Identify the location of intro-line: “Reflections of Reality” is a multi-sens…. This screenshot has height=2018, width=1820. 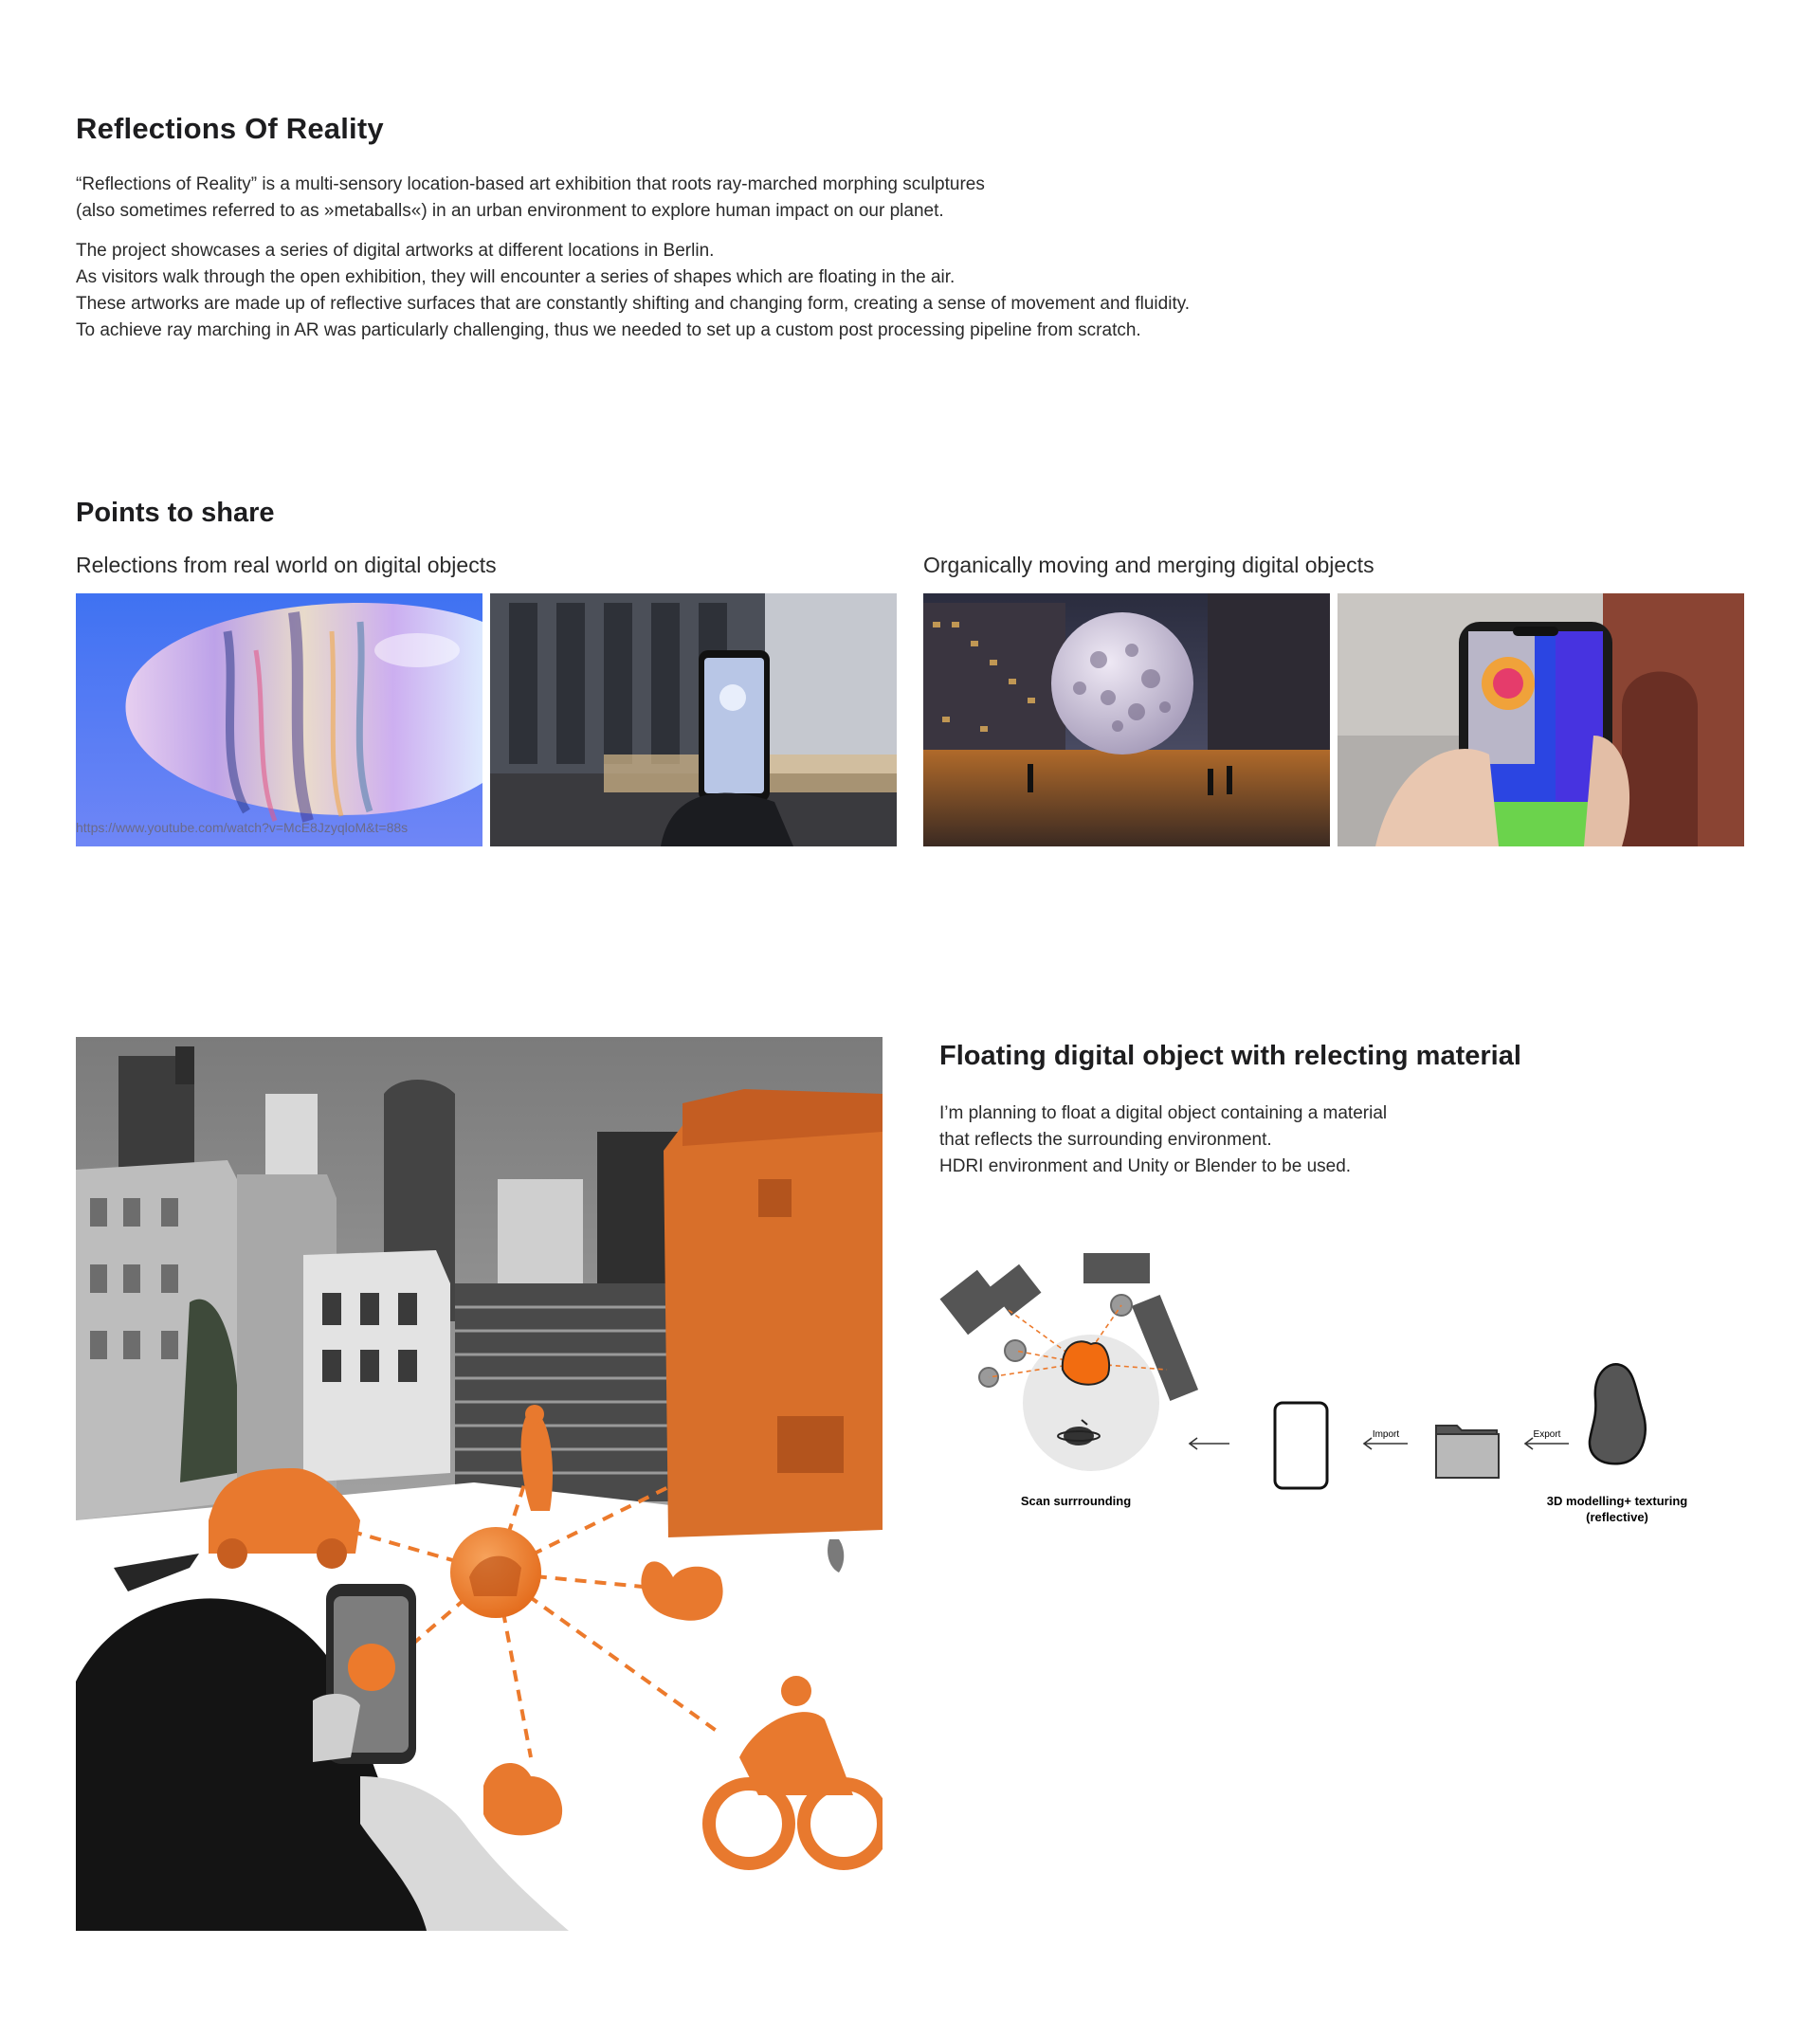
(530, 184).